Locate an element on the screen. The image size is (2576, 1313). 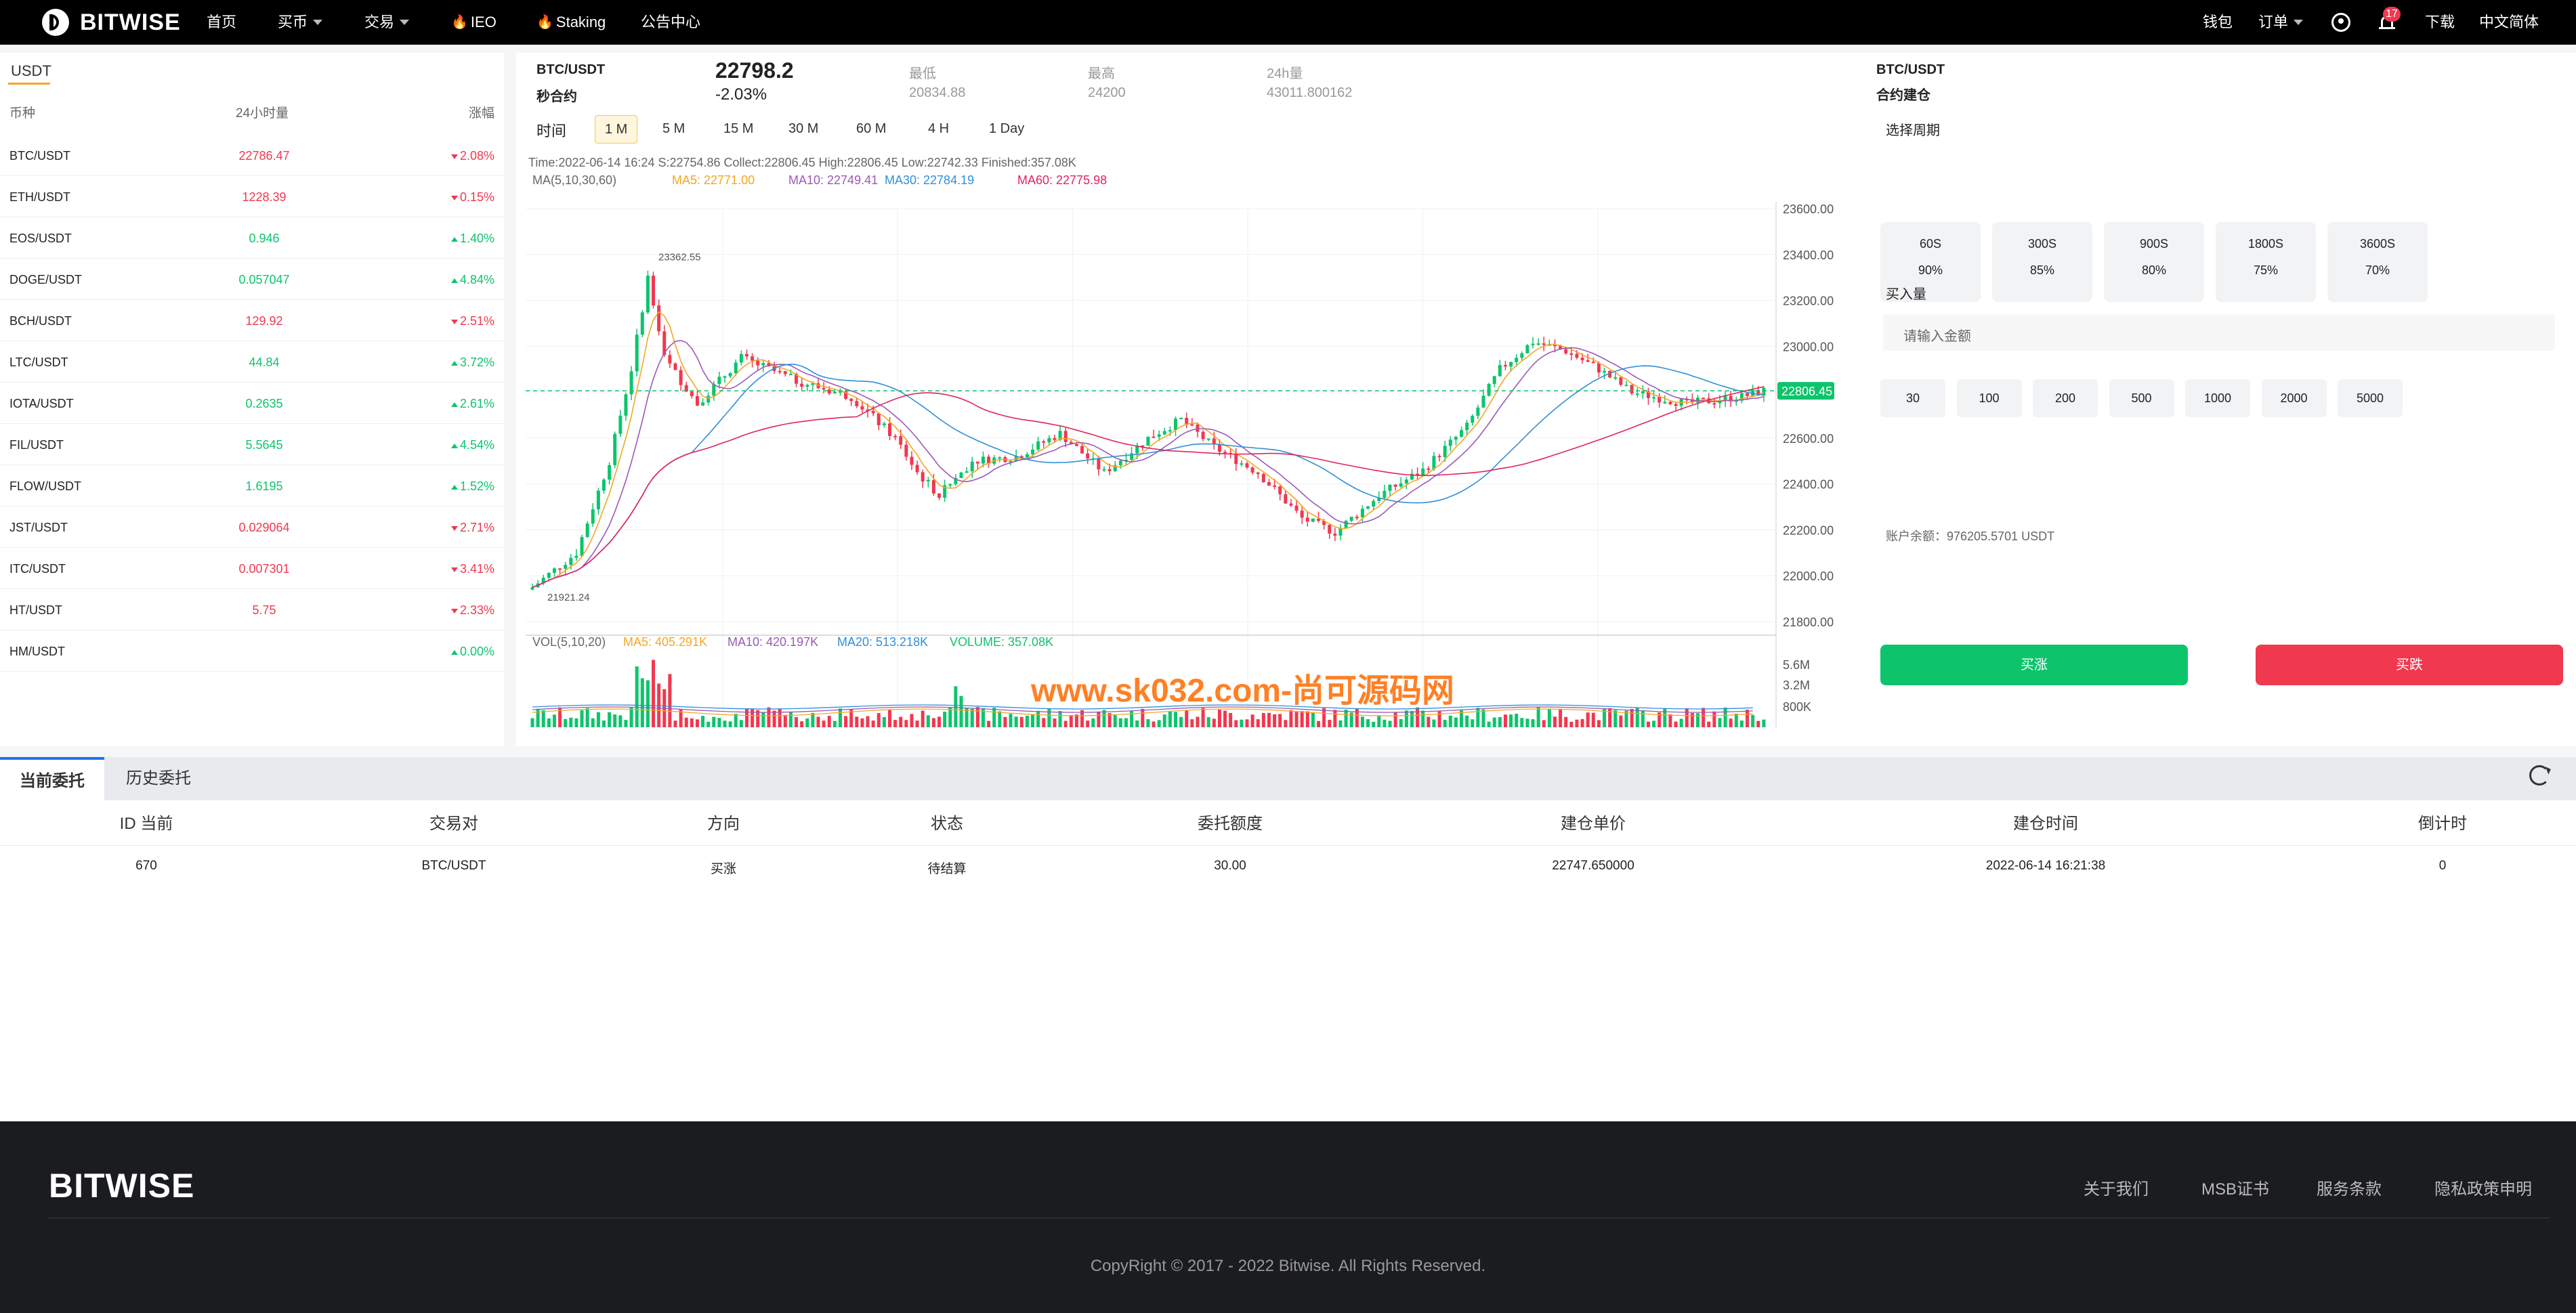
amount-option: 2000 is located at coordinates (2294, 398).